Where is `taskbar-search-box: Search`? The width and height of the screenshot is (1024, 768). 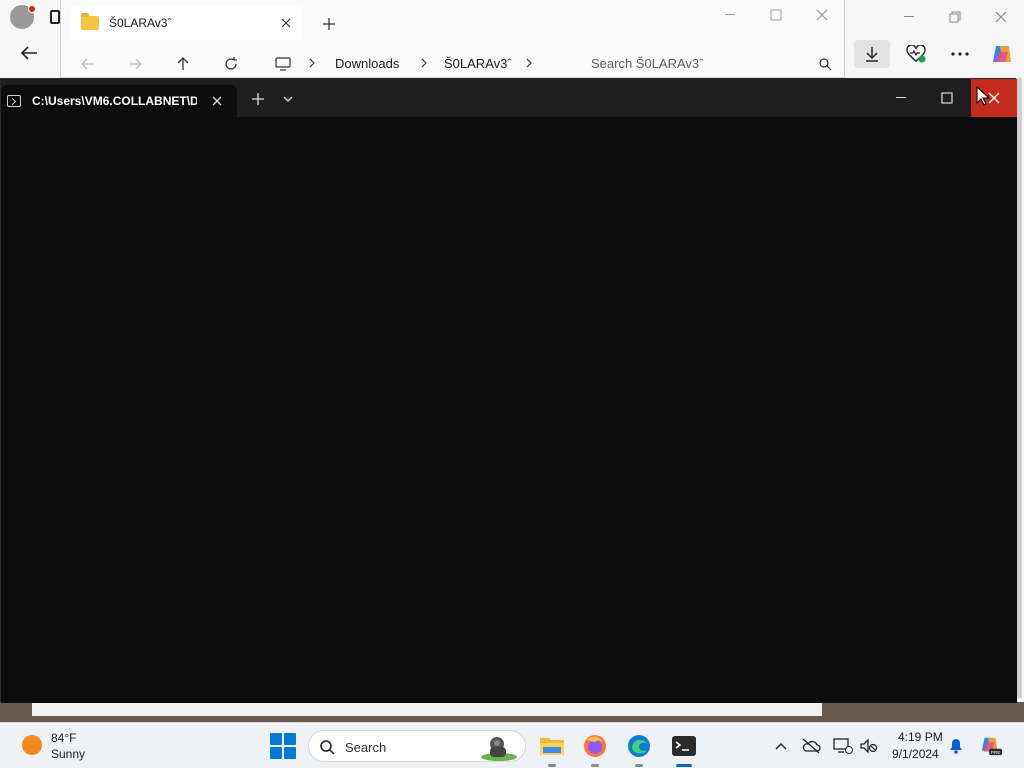
taskbar-search-box: Search is located at coordinates (417, 746).